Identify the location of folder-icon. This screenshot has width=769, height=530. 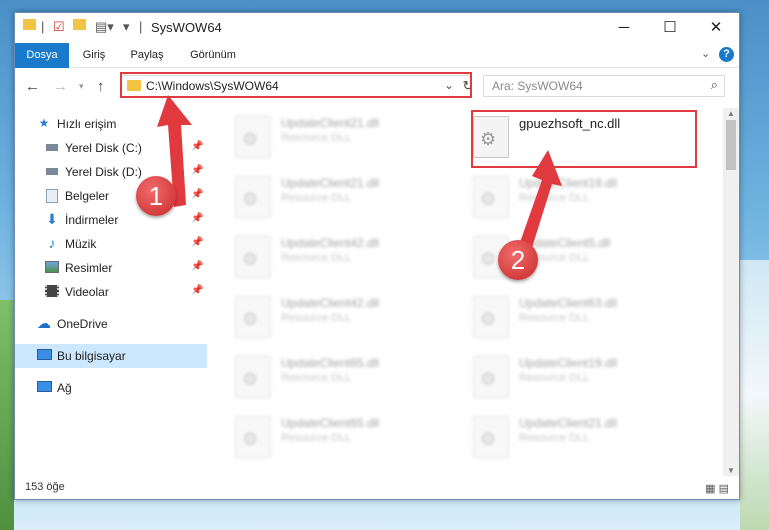
(29, 25).